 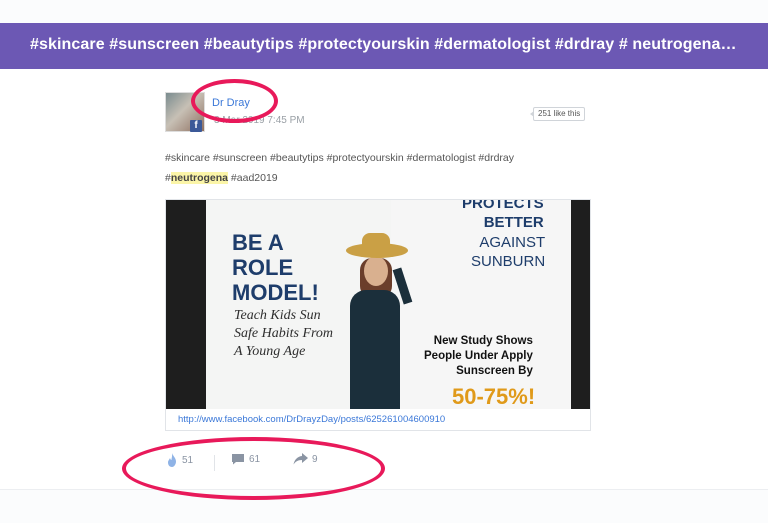 I want to click on poster-line: People Under Apply, so click(x=478, y=356).